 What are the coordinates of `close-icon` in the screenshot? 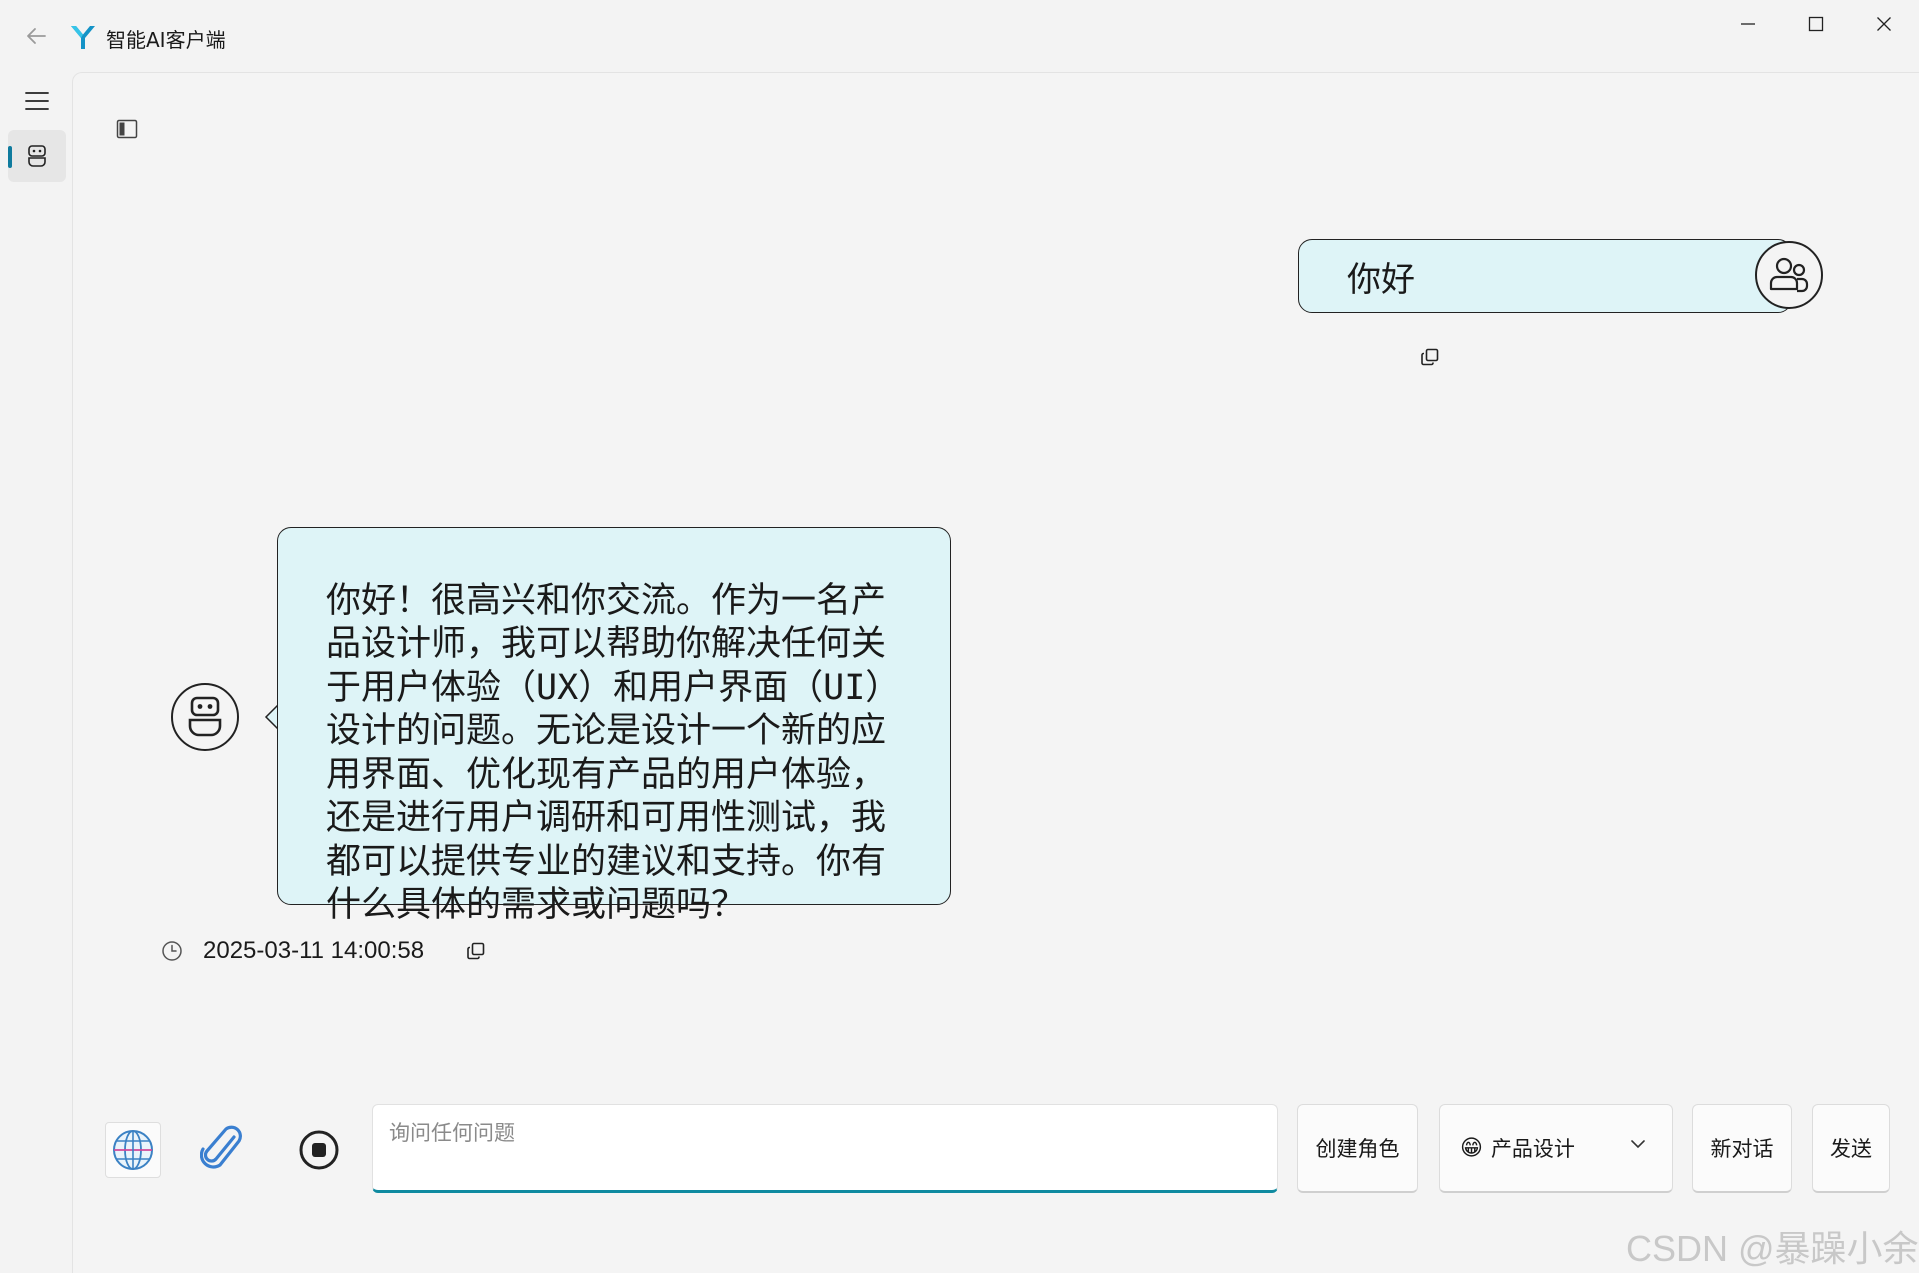 It's located at (1884, 24).